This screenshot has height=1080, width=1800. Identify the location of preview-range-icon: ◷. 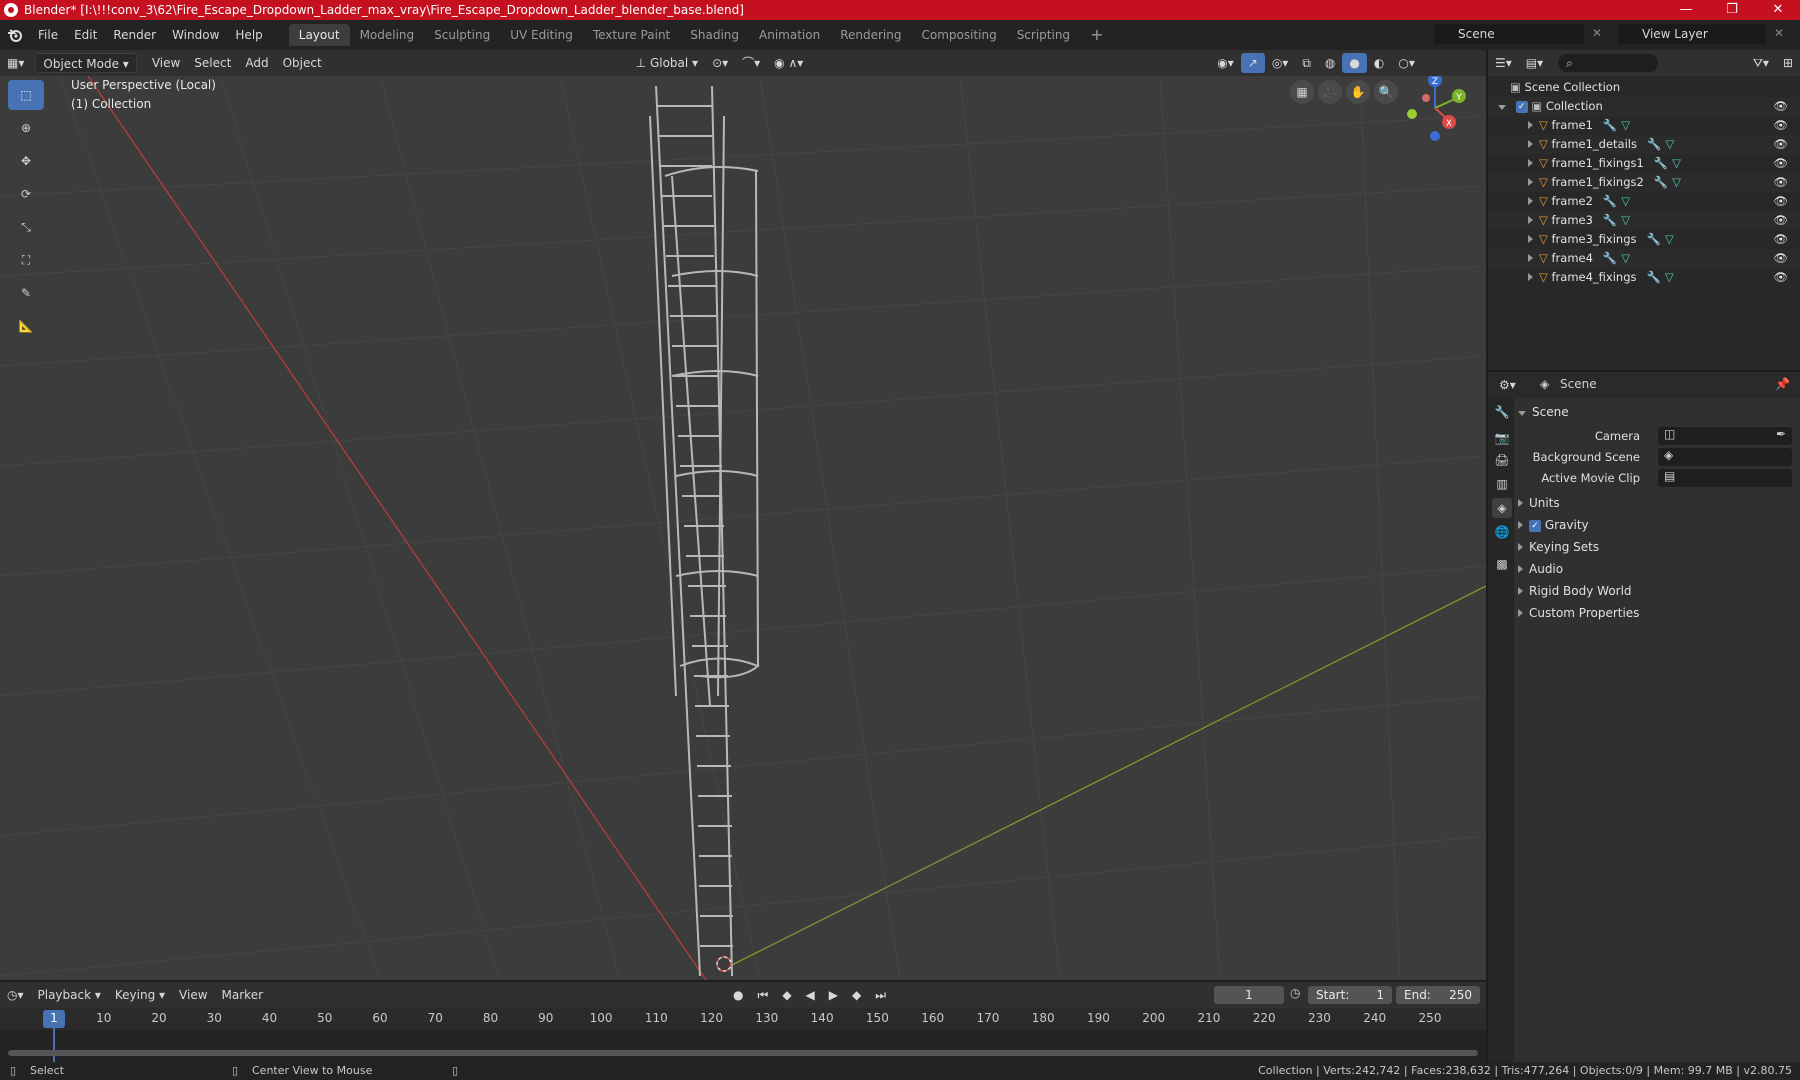
(1295, 993).